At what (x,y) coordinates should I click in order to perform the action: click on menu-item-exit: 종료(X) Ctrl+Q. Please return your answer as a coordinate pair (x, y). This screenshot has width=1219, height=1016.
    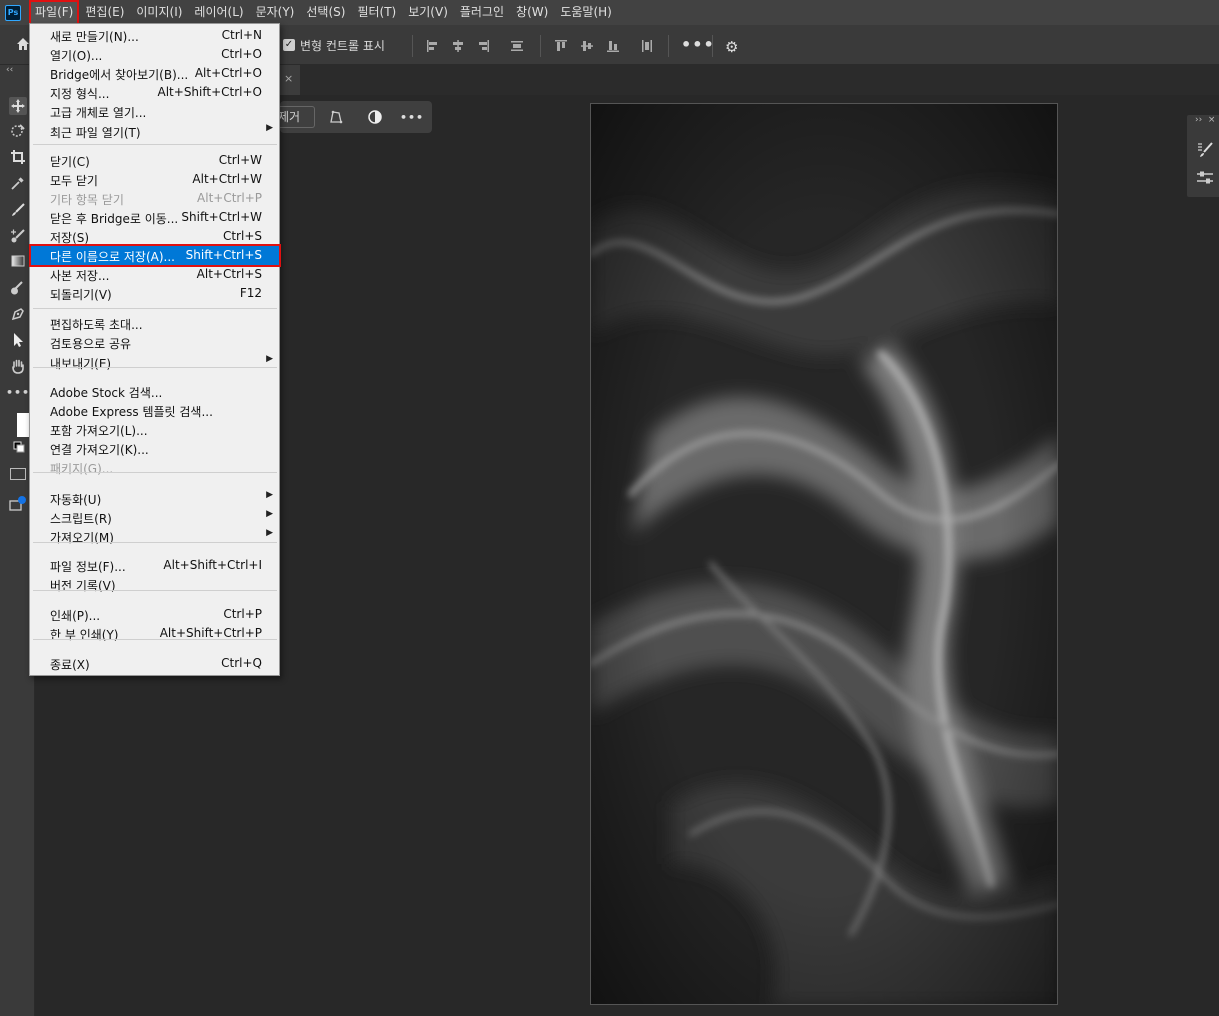
    Looking at the image, I should click on (155, 663).